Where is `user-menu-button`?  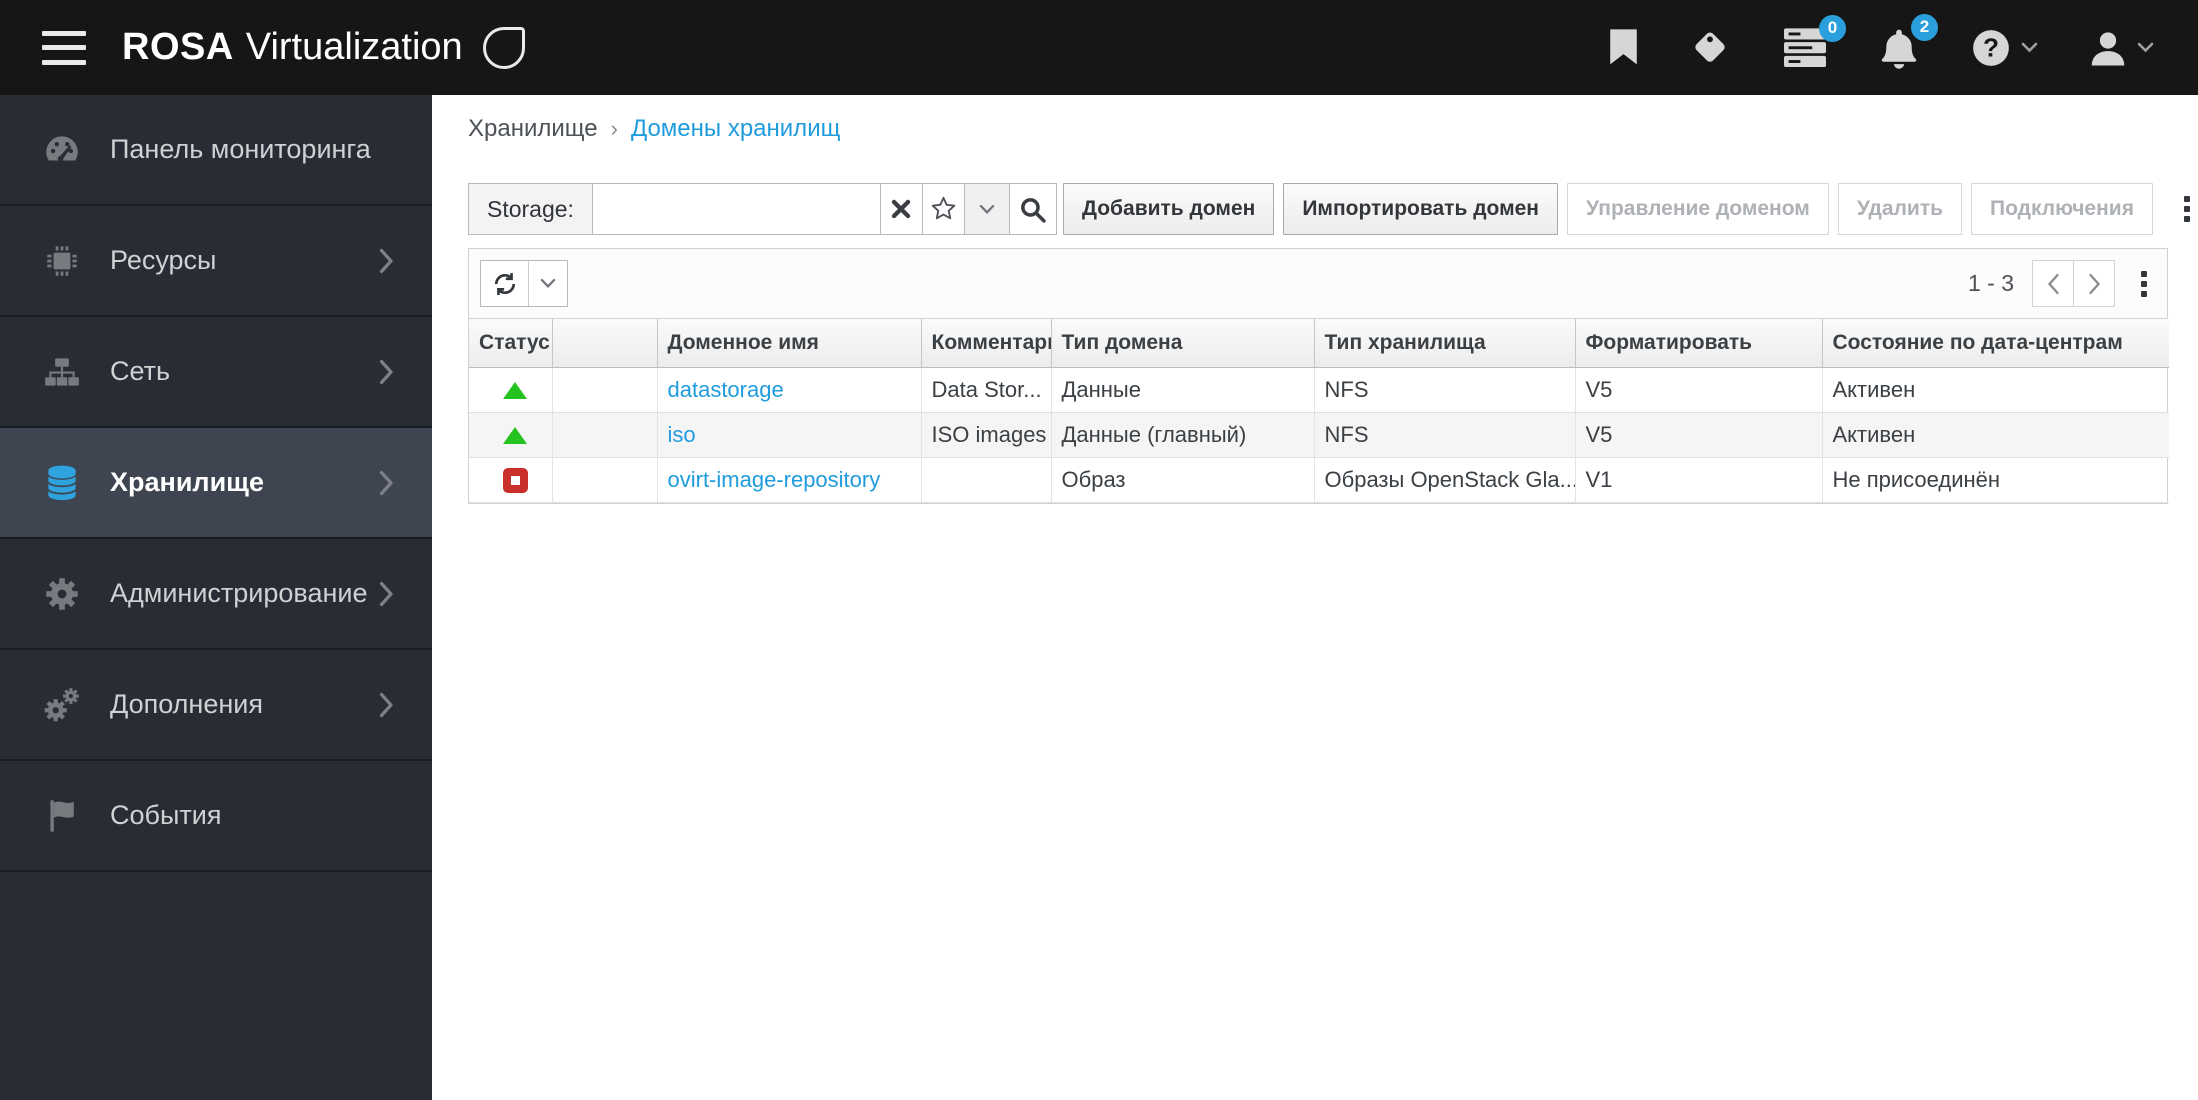
user-menu-button is located at coordinates (2121, 48).